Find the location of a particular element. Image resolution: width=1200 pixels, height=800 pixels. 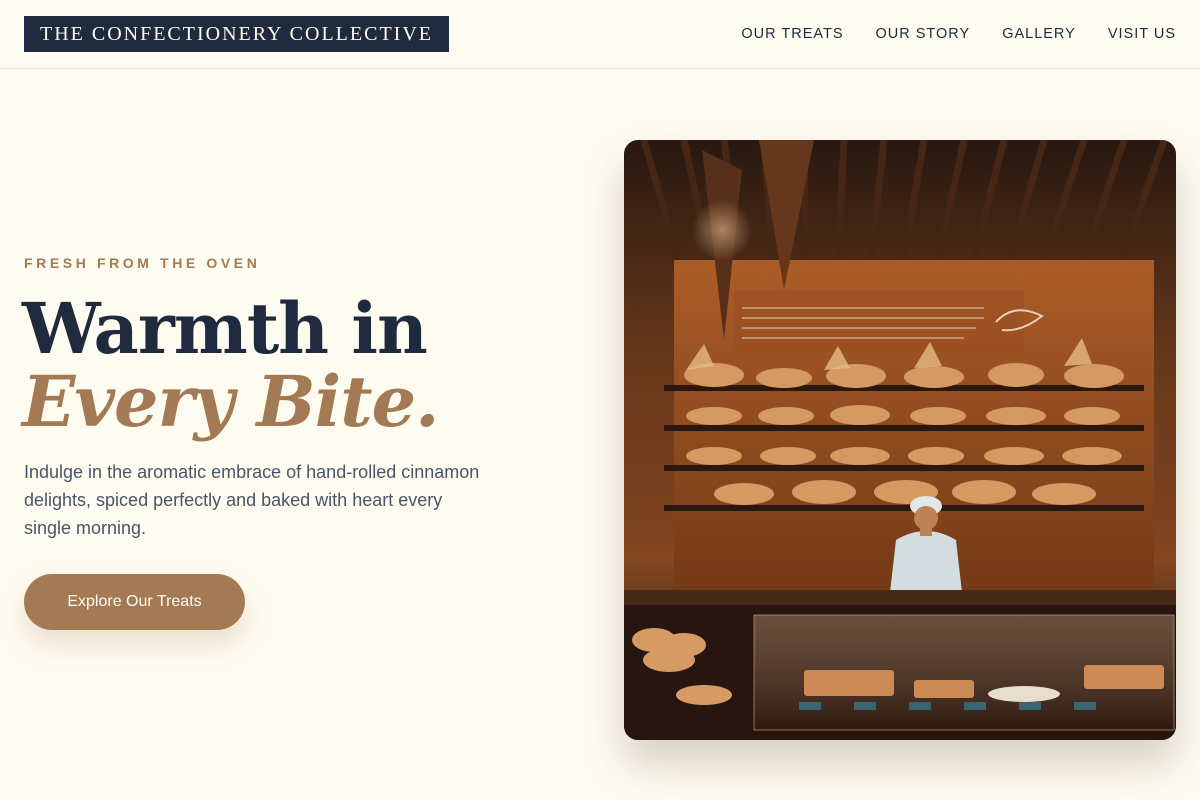

nav-visit-us: VISIT US is located at coordinates (1142, 34).